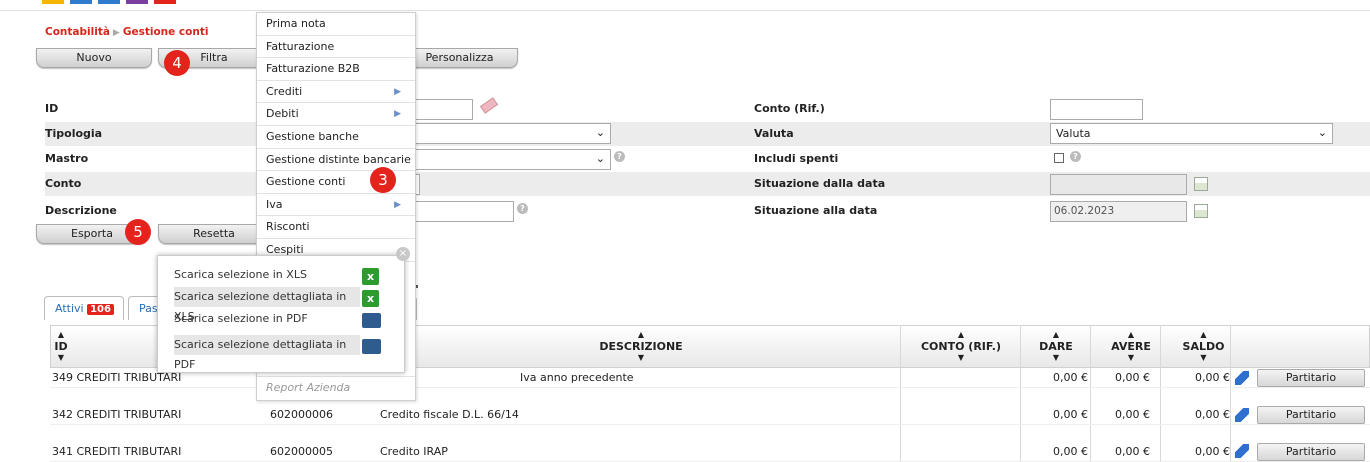  Describe the element at coordinates (336, 47) in the screenshot. I see `menu-item-fatturazione: Fatturazione` at that location.